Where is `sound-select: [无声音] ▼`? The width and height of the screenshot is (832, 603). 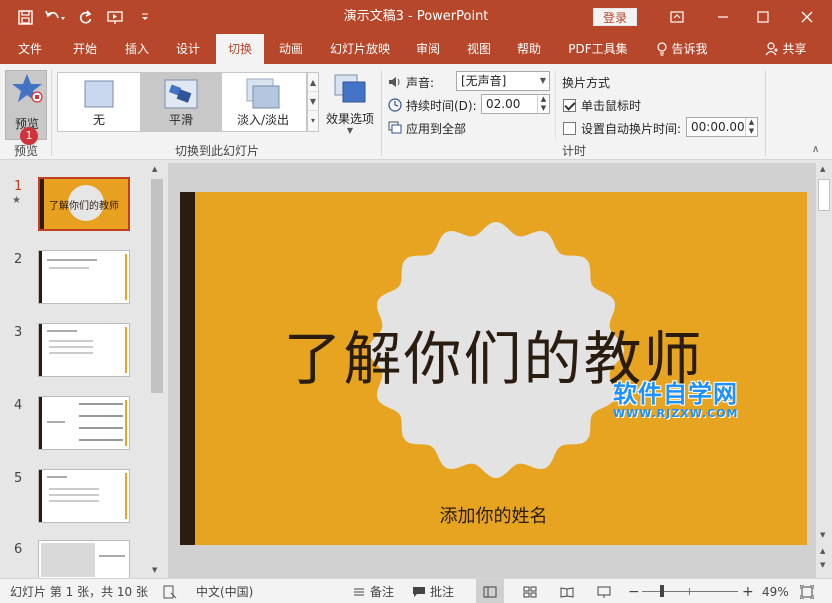 sound-select: [无声音] ▼ is located at coordinates (503, 81).